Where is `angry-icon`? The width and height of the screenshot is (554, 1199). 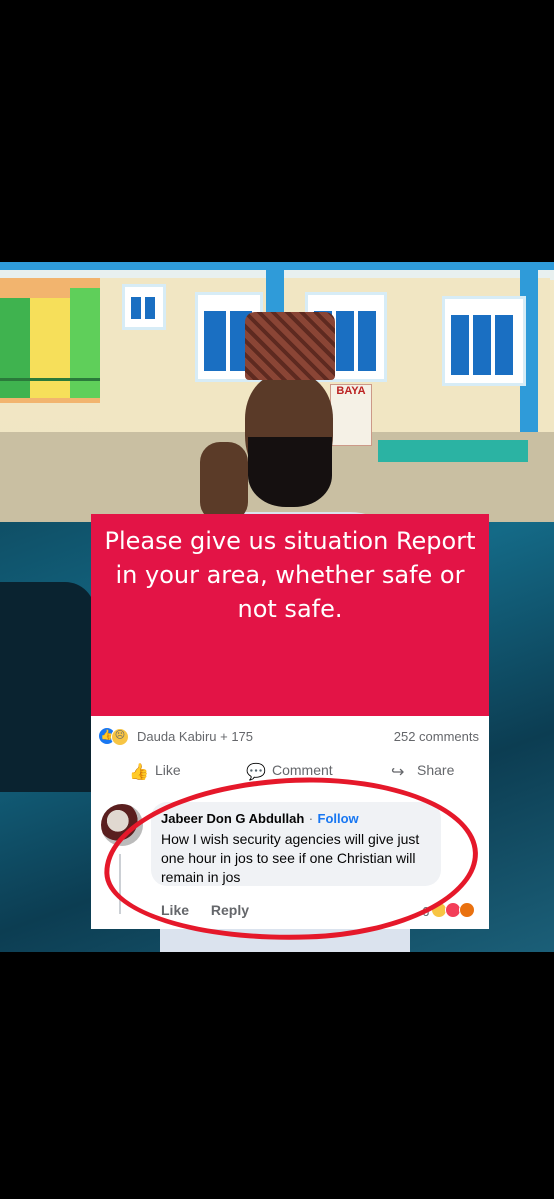 angry-icon is located at coordinates (467, 910).